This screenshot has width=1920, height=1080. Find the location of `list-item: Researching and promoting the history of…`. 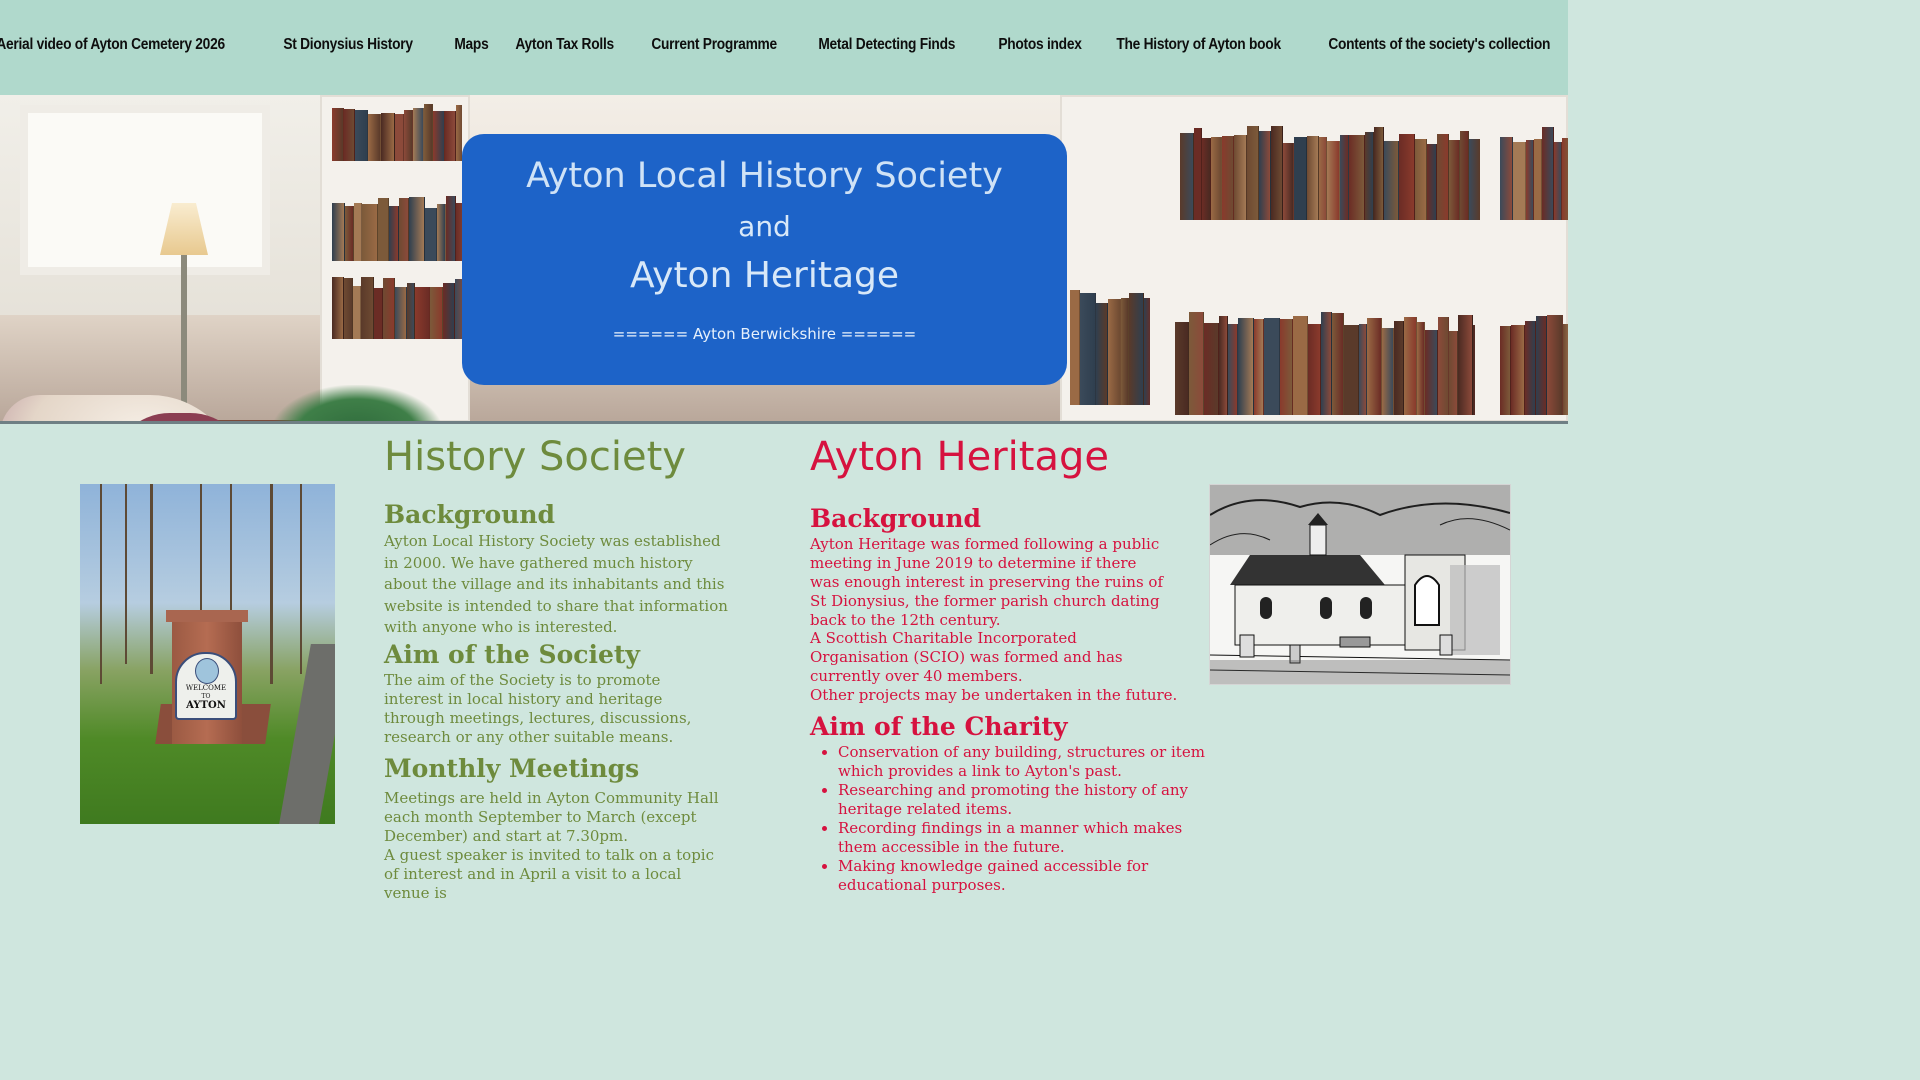

list-item: Researching and promoting the history of… is located at coordinates (1023, 800).